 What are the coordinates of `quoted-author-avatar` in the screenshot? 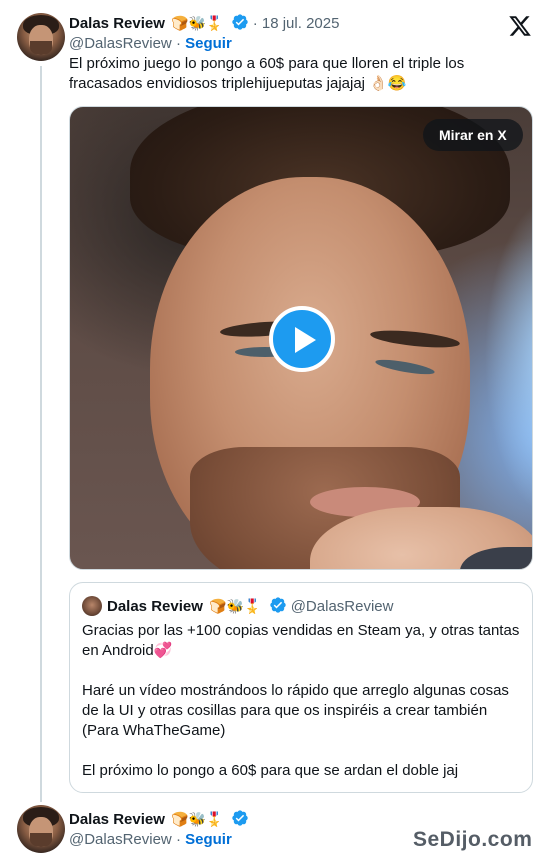 It's located at (92, 606).